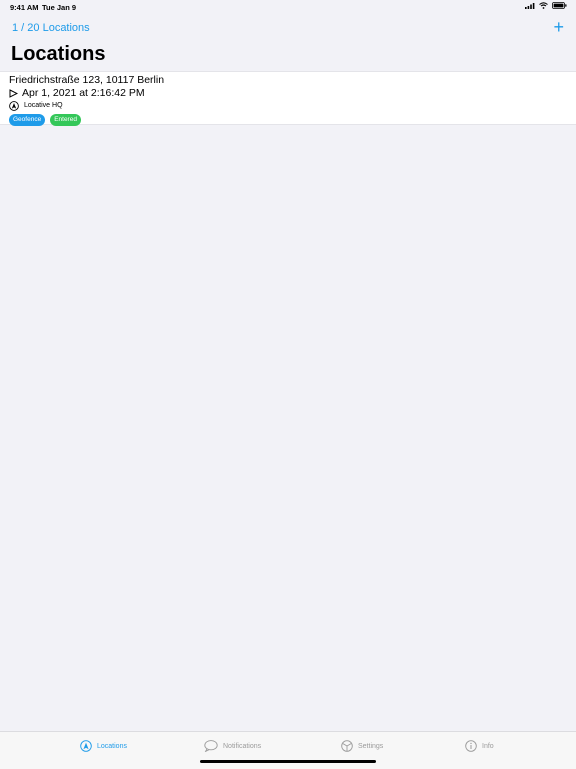 The width and height of the screenshot is (576, 769). What do you see at coordinates (530, 5) in the screenshot?
I see `cellular-signal-icon` at bounding box center [530, 5].